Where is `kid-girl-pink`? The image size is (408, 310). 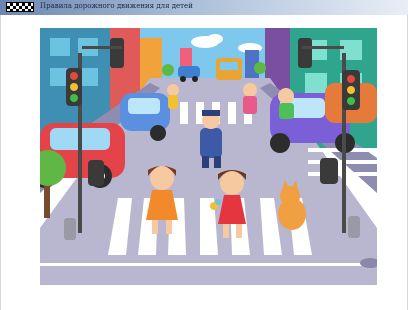
kid-girl-pink is located at coordinates (250, 98).